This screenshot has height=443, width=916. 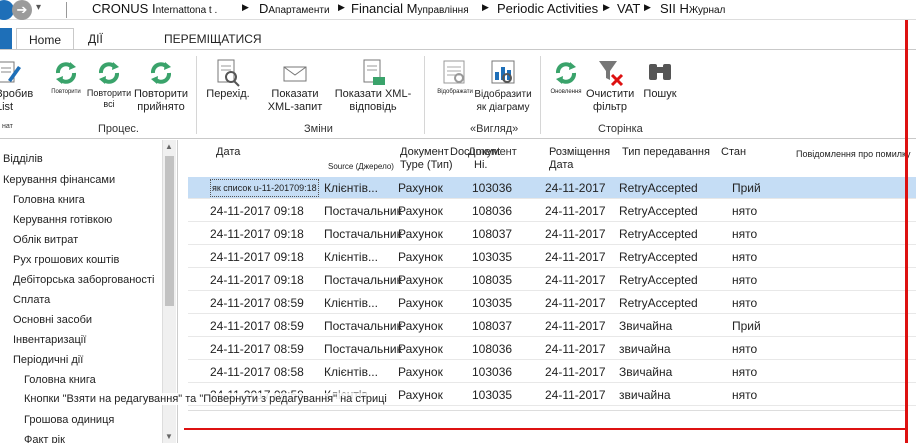 I want to click on nav-item-fixed-assets: Основні засоби, so click(x=52, y=320).